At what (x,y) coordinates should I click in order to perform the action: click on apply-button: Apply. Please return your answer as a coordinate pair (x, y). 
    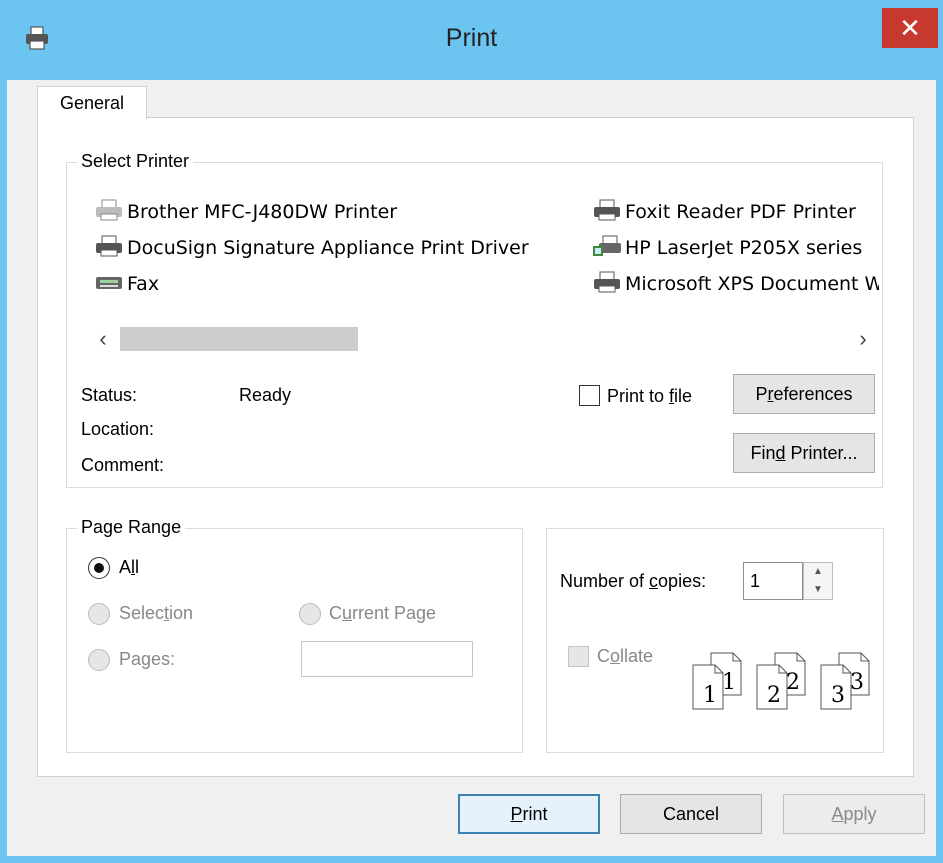
    Looking at the image, I should click on (854, 814).